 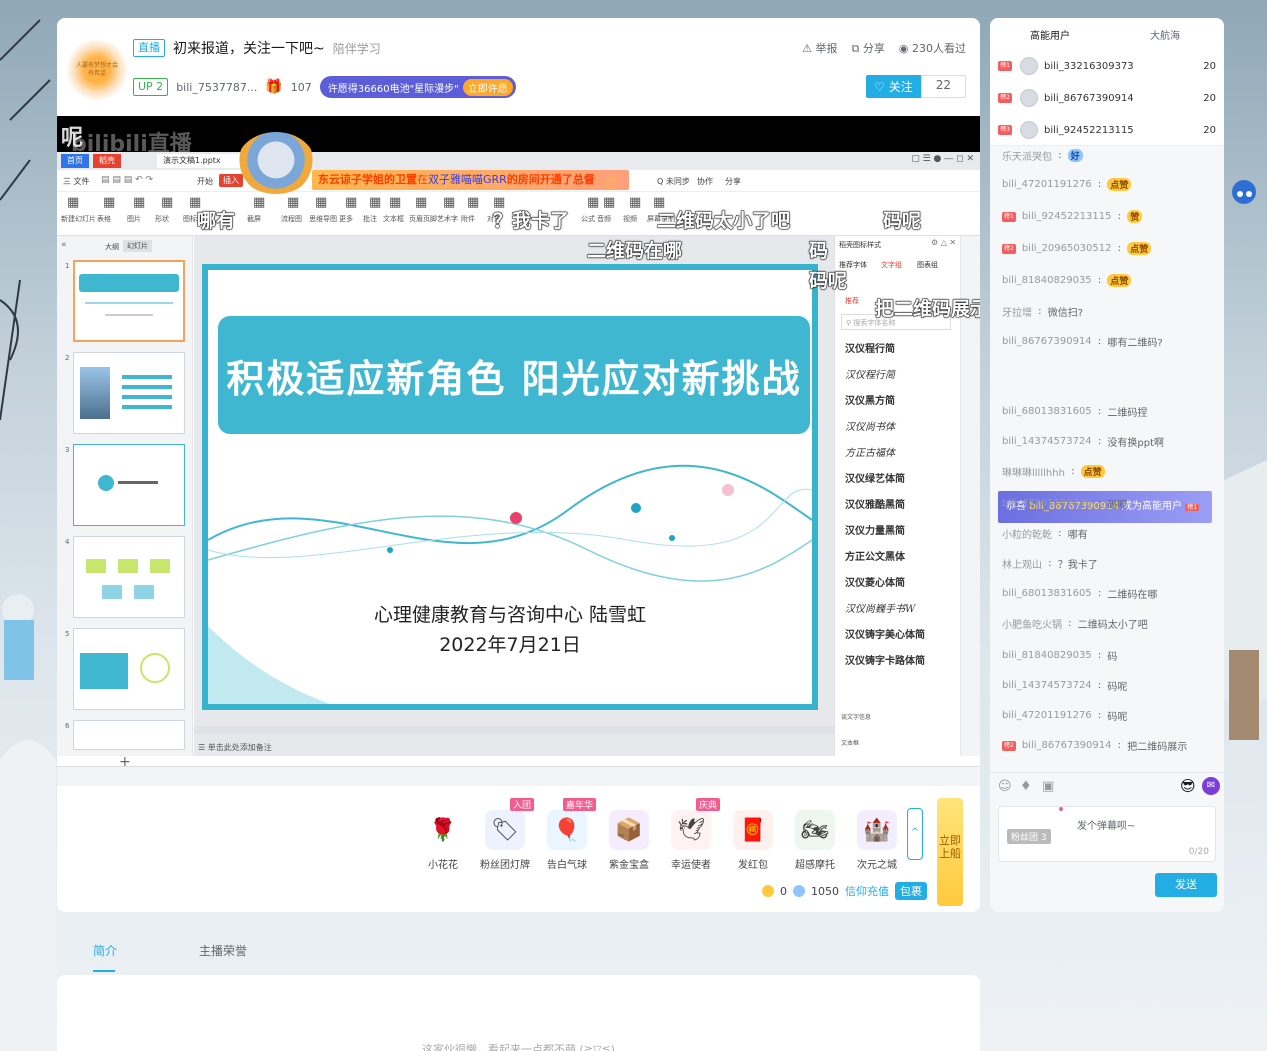 I want to click on slides-tab: 幻灯片, so click(x=137, y=246).